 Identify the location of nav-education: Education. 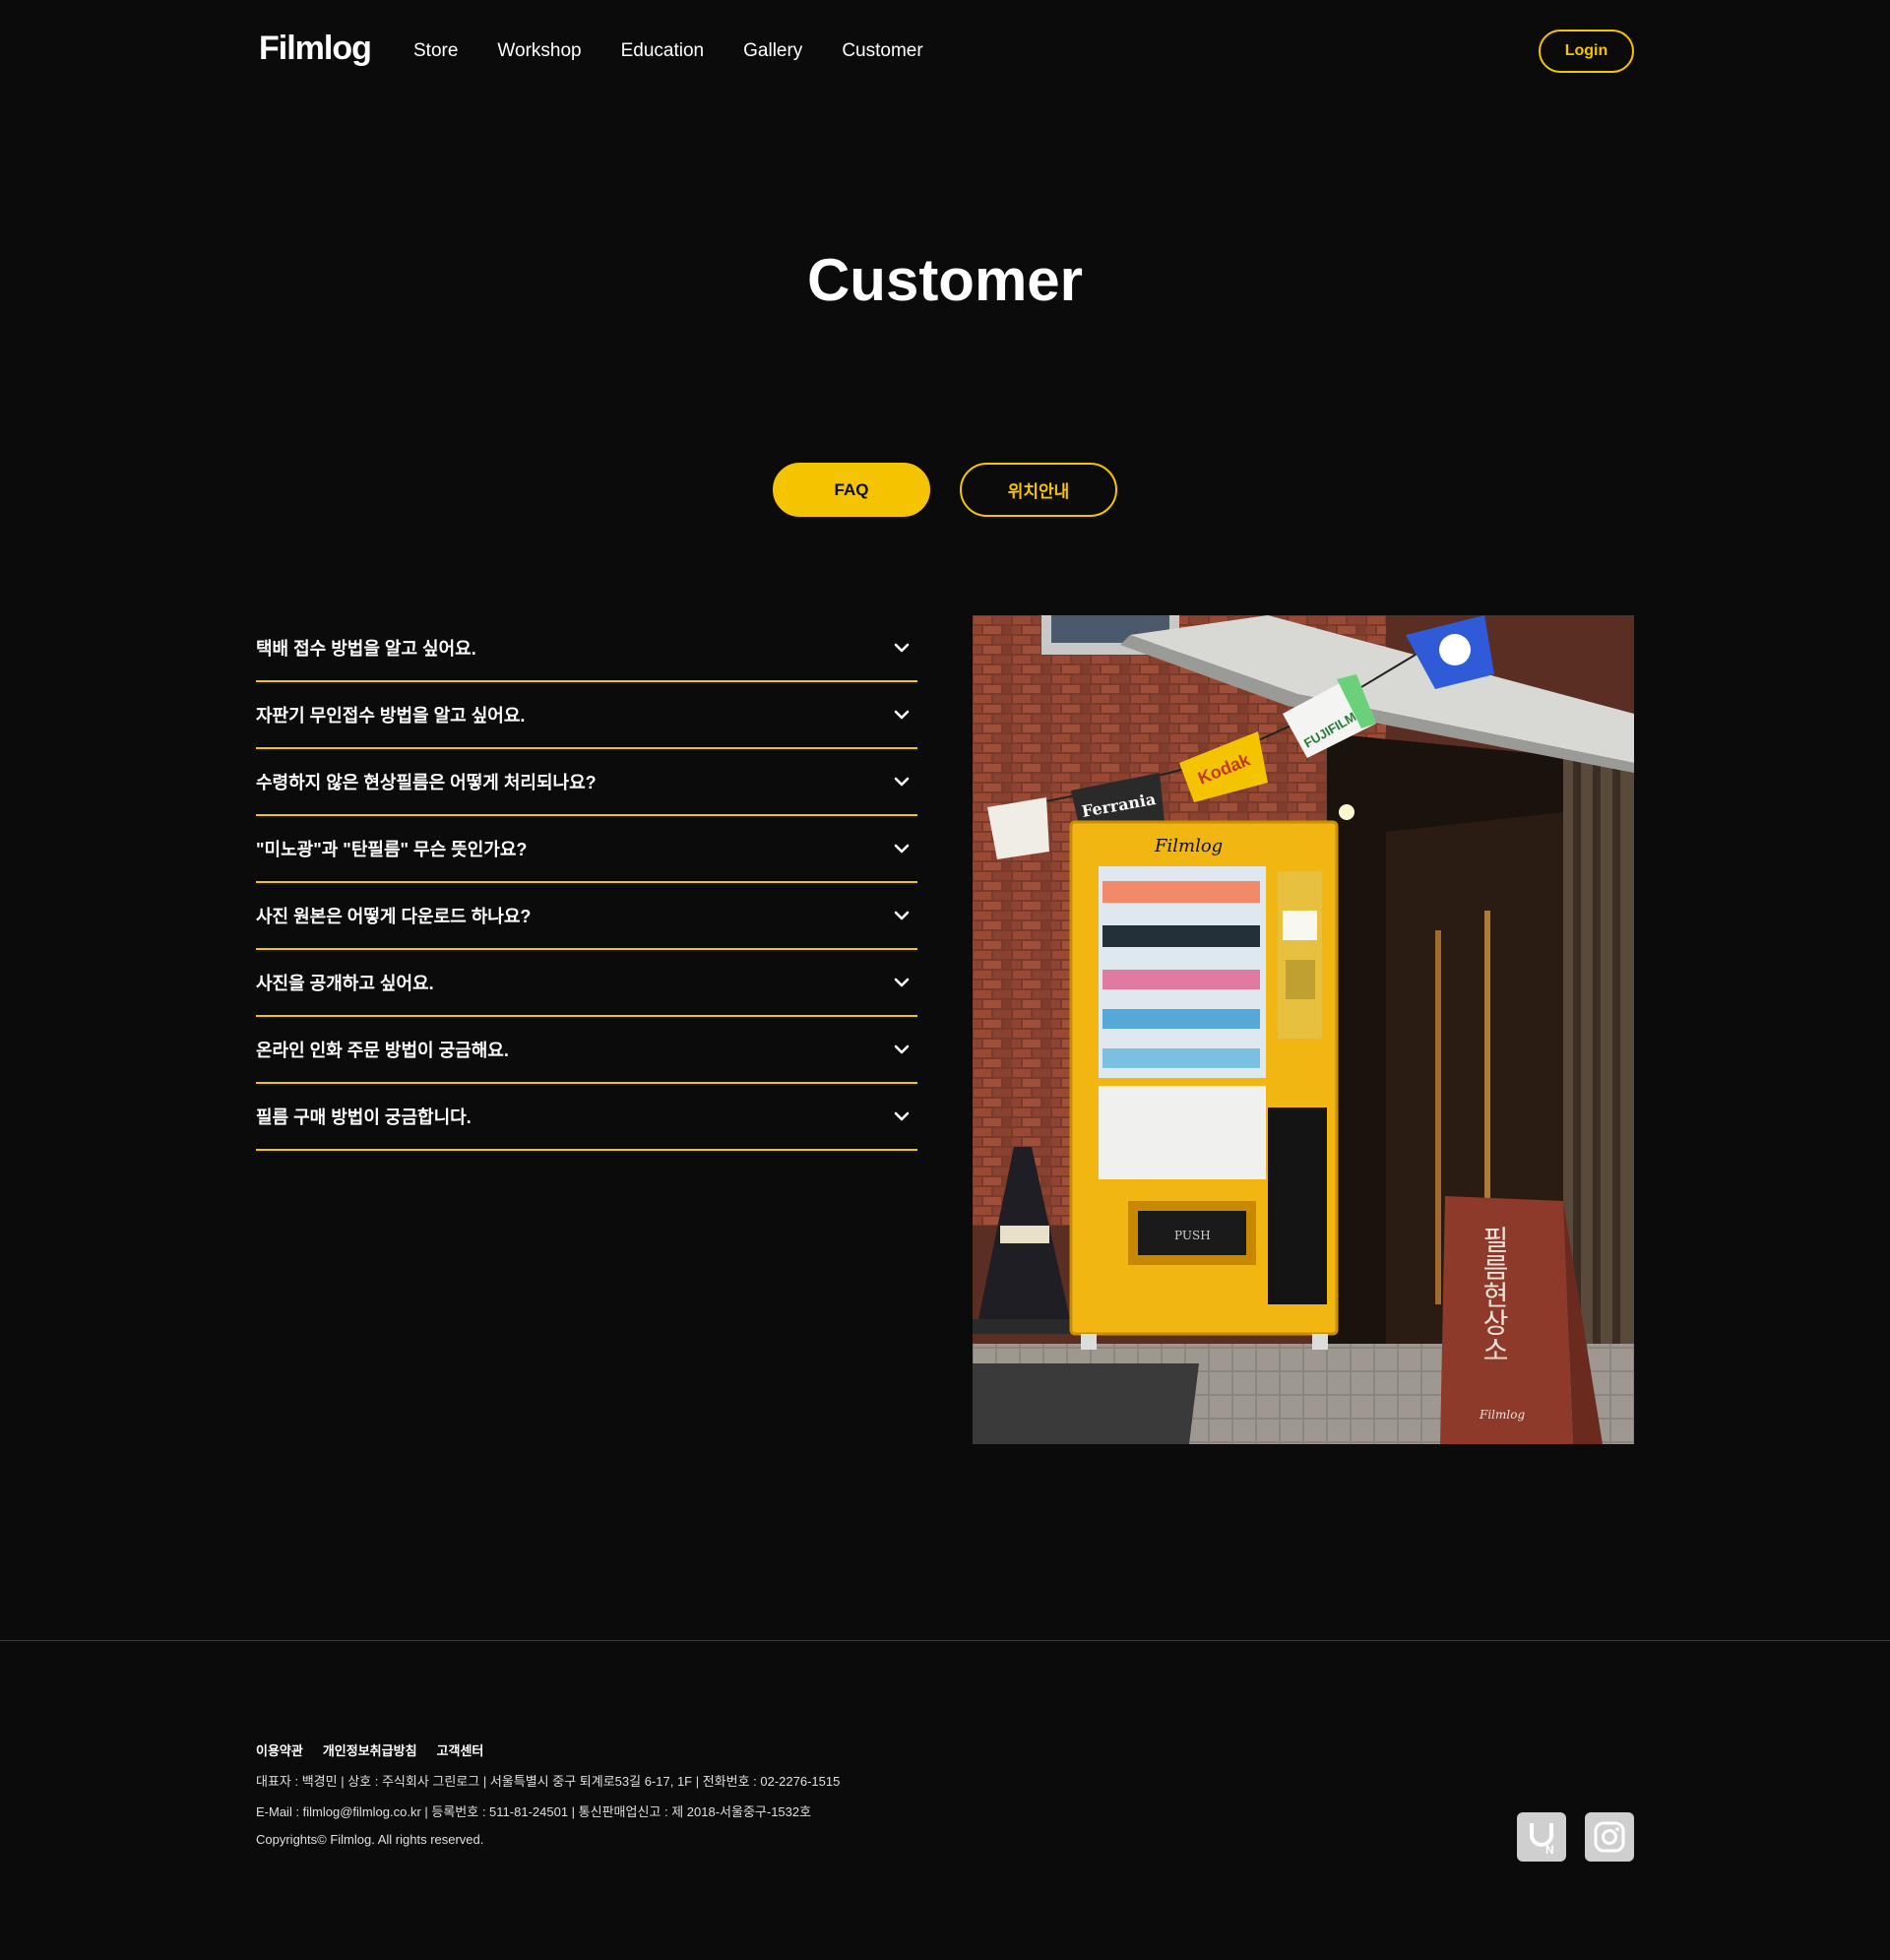
(663, 51).